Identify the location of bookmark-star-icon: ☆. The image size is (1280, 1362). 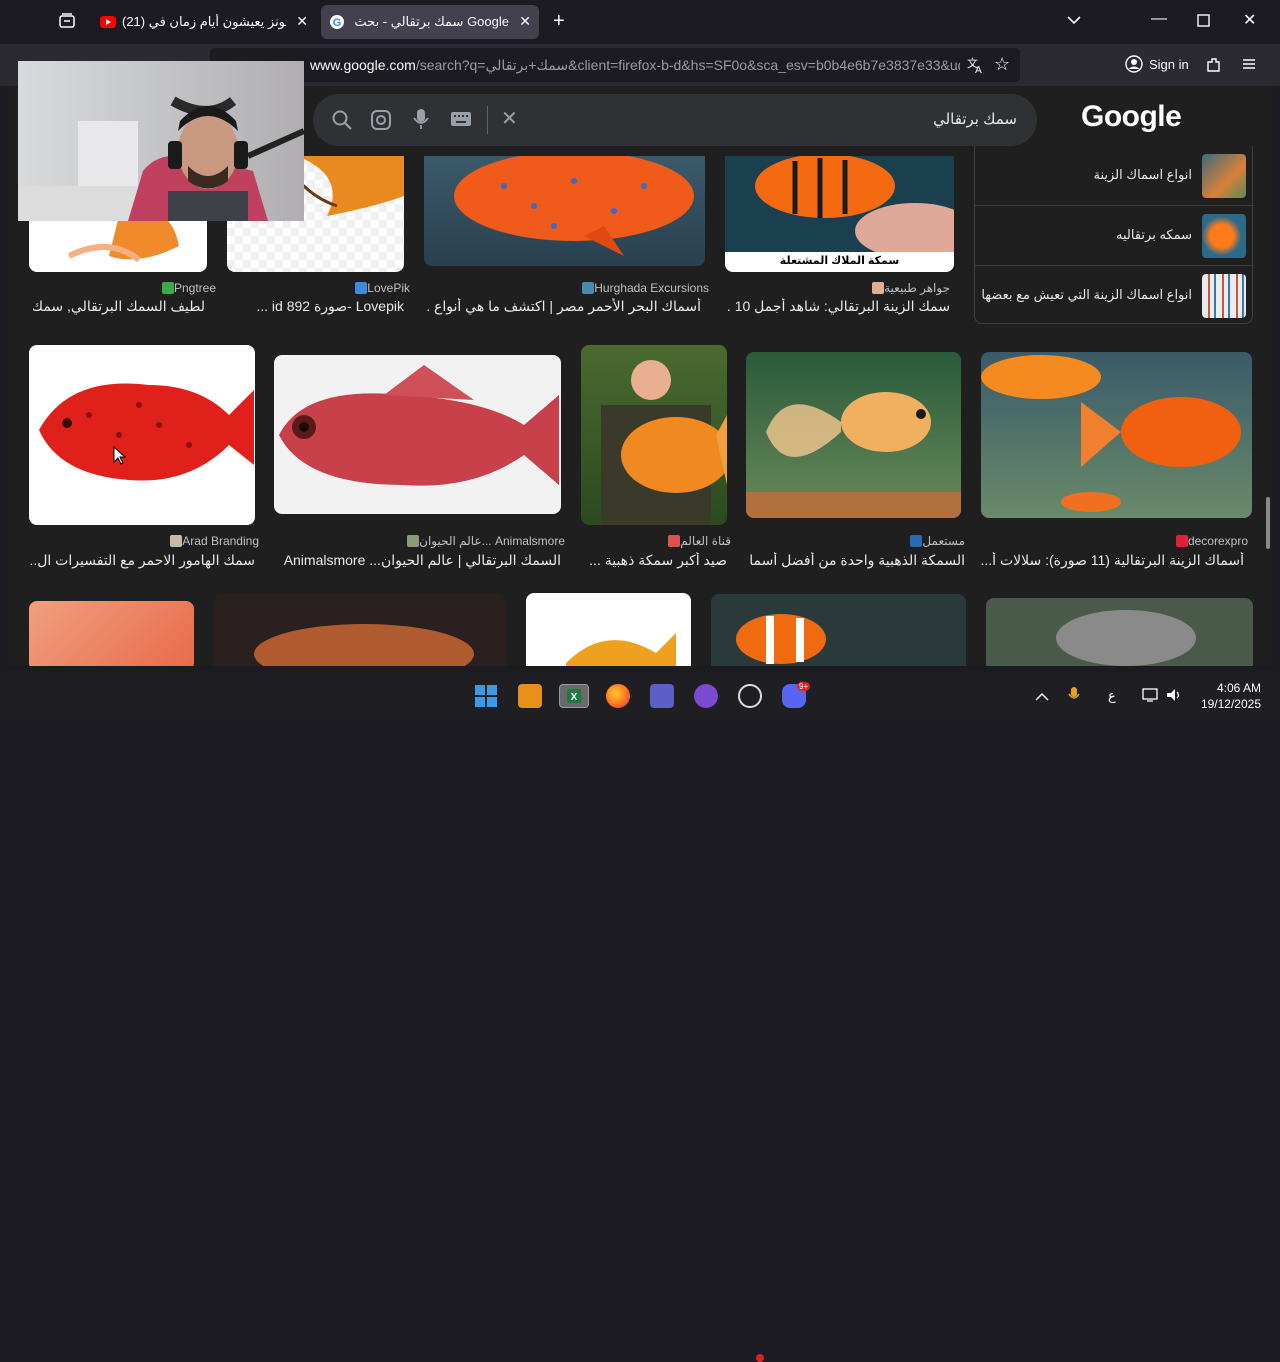
(1002, 64).